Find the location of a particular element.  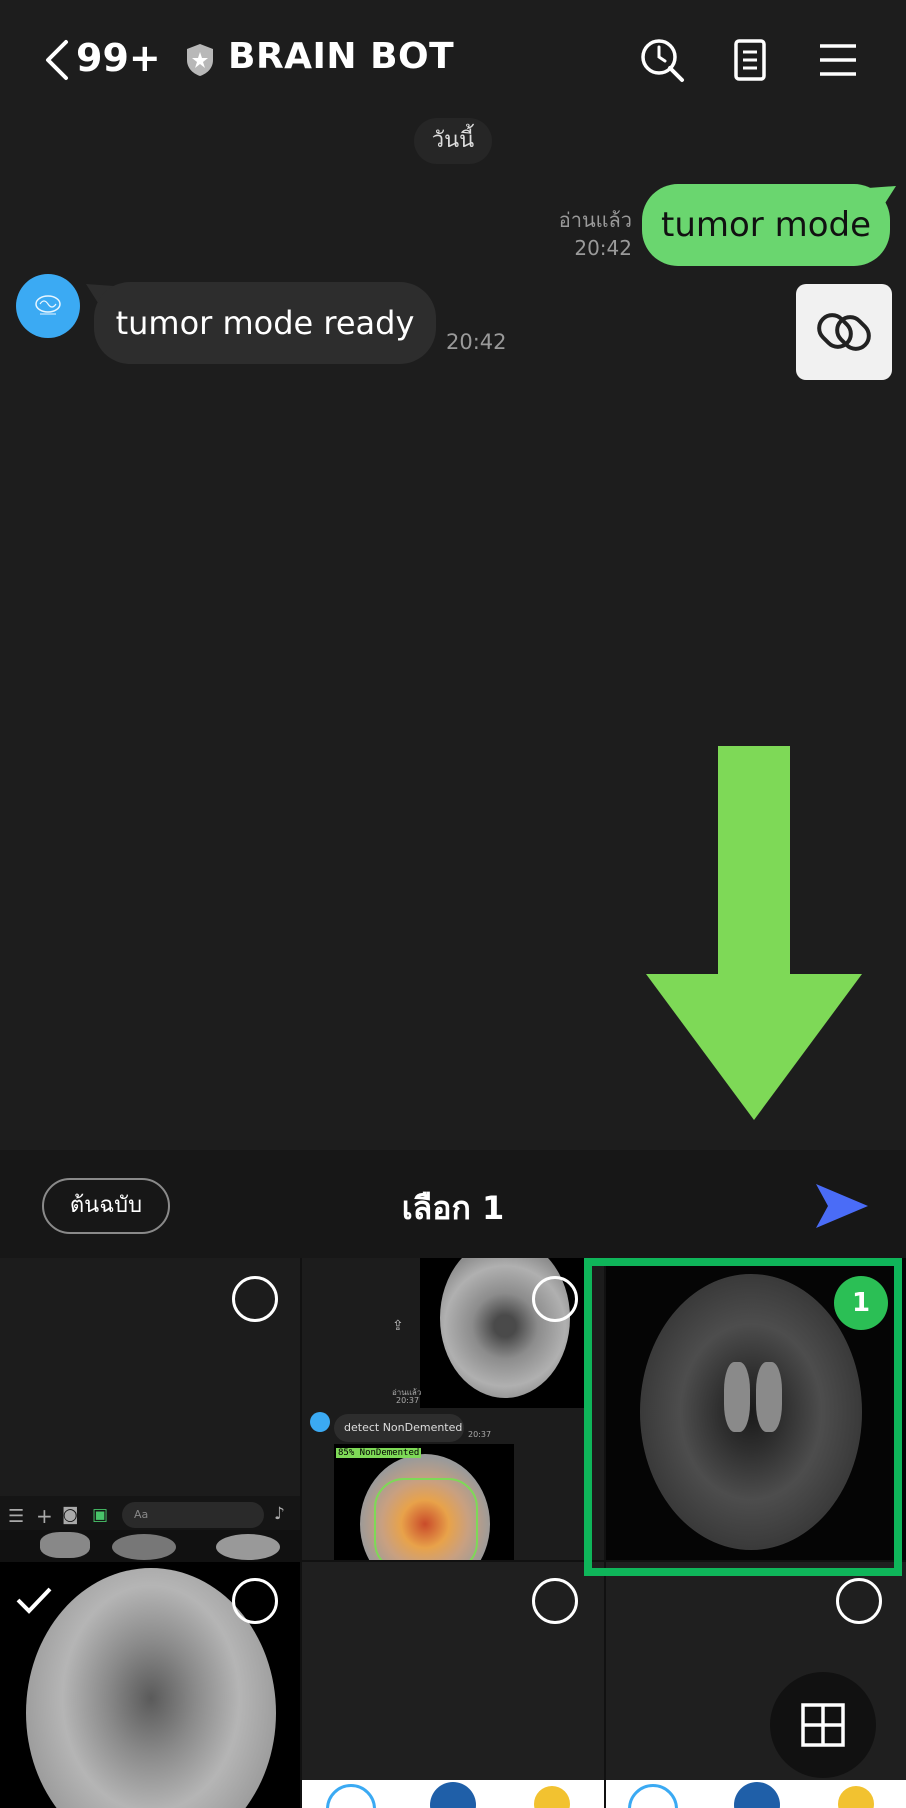

arrow-down-annotation is located at coordinates (754, 933).